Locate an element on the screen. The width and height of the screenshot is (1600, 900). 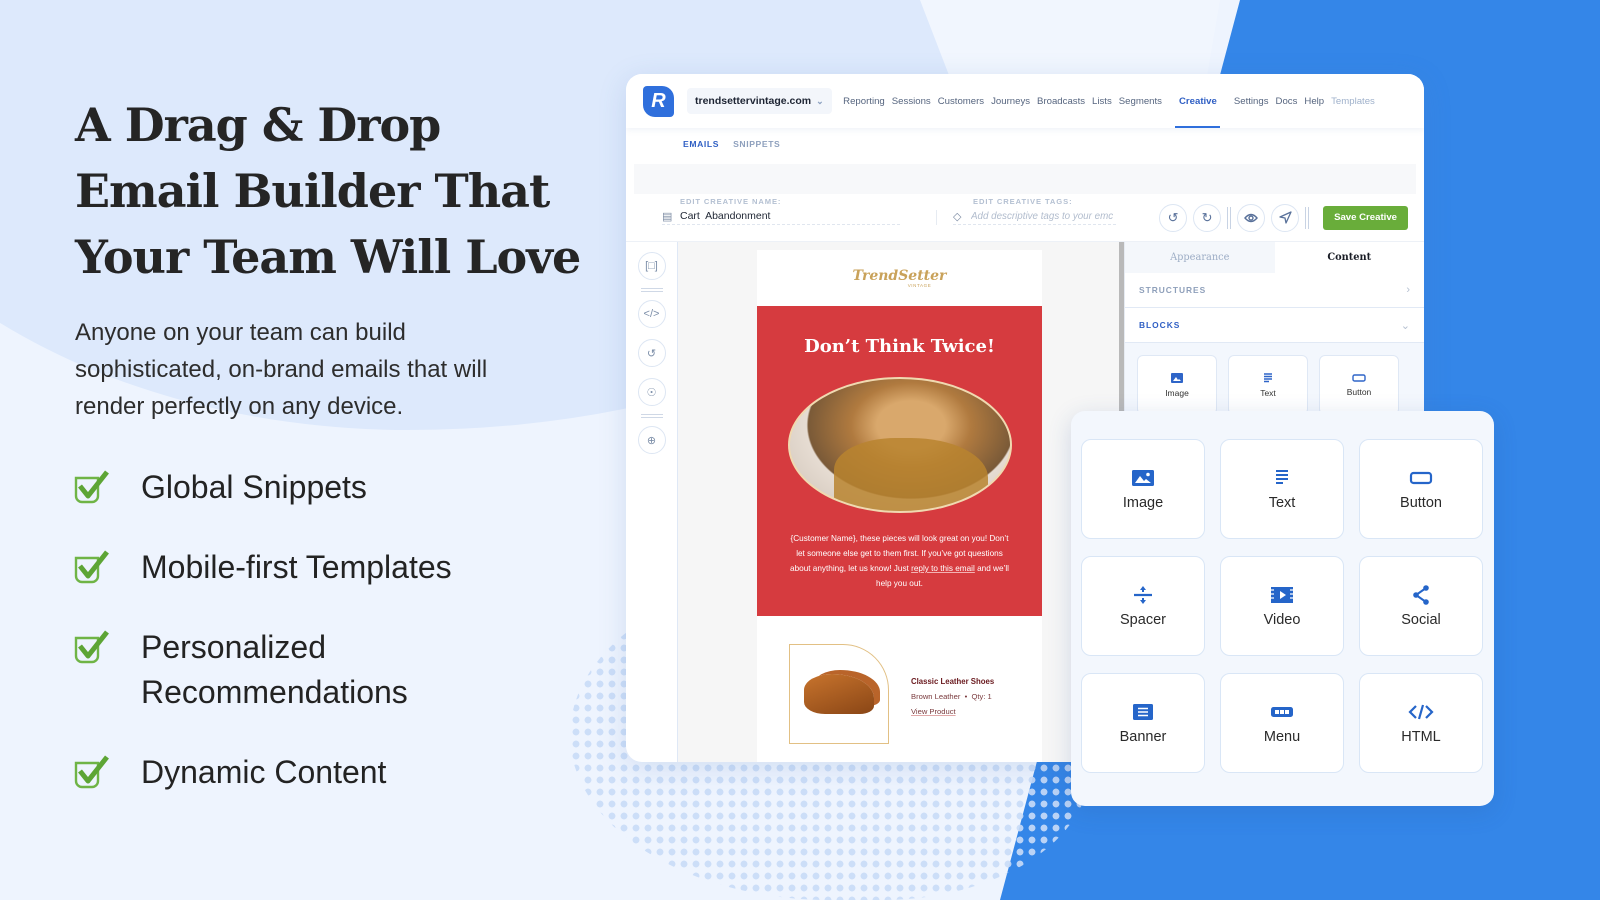
creative-subtabs: EMAILS SNIPPETS is located at coordinates (1025, 144).